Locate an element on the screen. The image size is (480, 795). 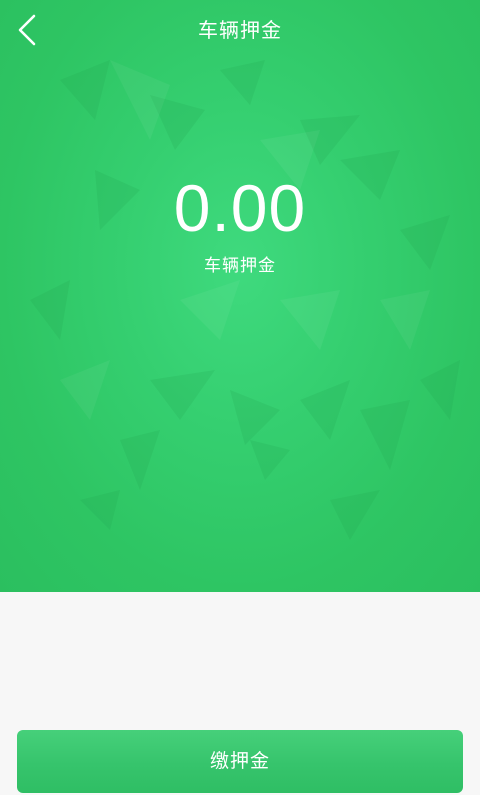
pay-deposit-button: 缴押金 is located at coordinates (240, 761).